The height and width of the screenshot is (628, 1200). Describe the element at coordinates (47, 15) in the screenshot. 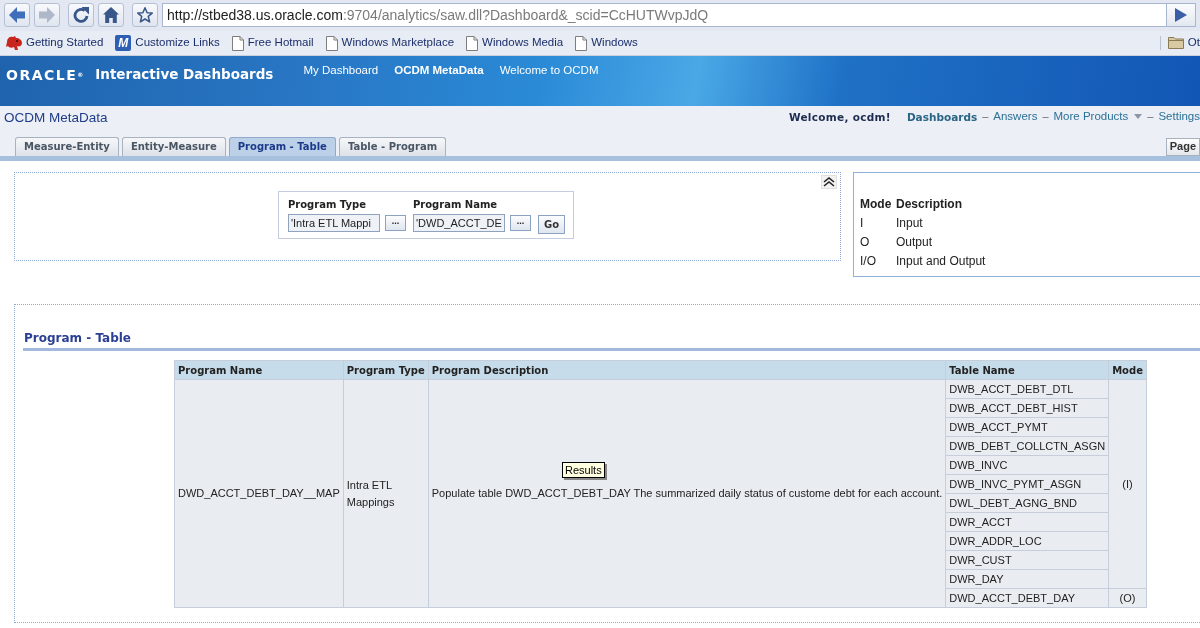

I see `forward-arrow-icon` at that location.